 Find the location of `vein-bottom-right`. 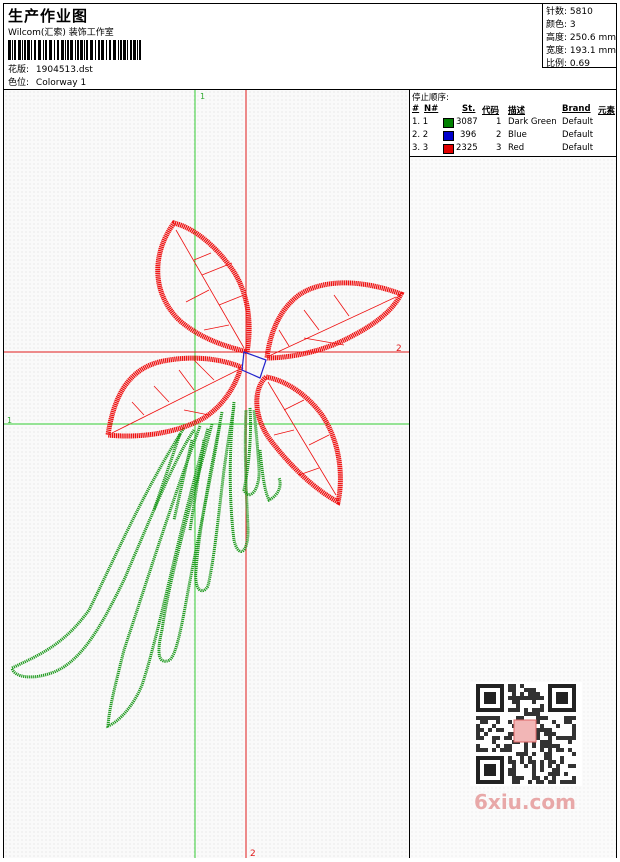

vein-bottom-right is located at coordinates (302, 438).